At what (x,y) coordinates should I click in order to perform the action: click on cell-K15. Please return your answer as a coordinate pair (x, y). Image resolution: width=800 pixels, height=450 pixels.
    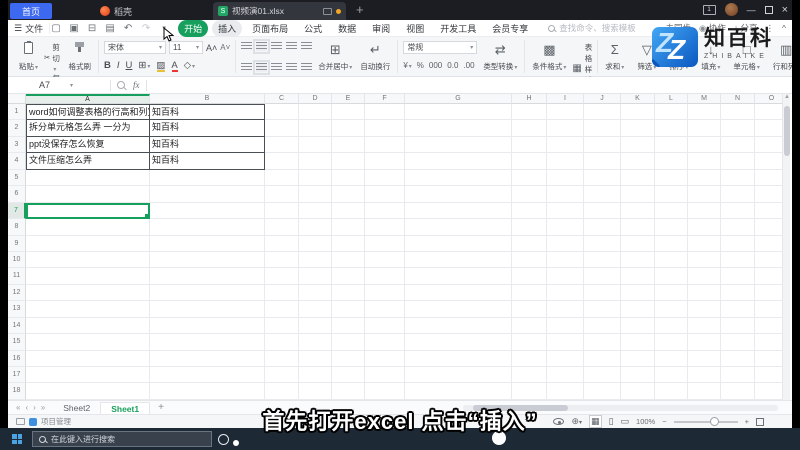
    Looking at the image, I should click on (638, 342).